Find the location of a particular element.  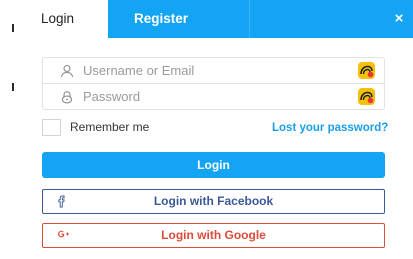

tab-divider is located at coordinates (249, 19).